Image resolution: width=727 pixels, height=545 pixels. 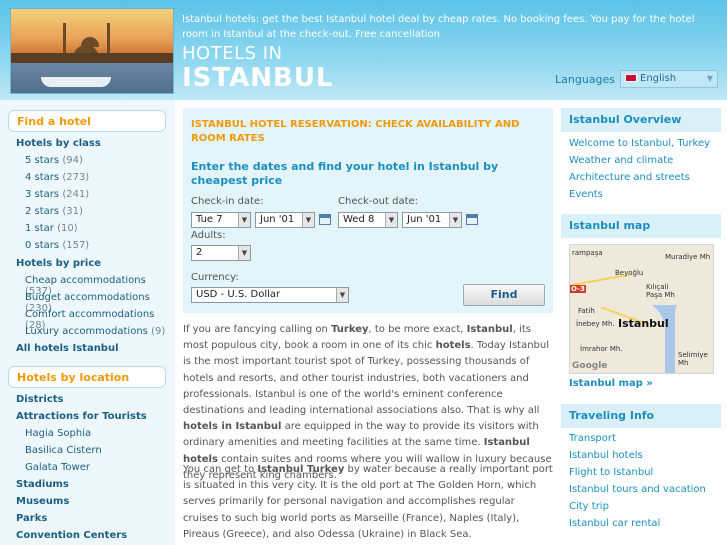 I want to click on overview-link: Events, so click(x=586, y=194).